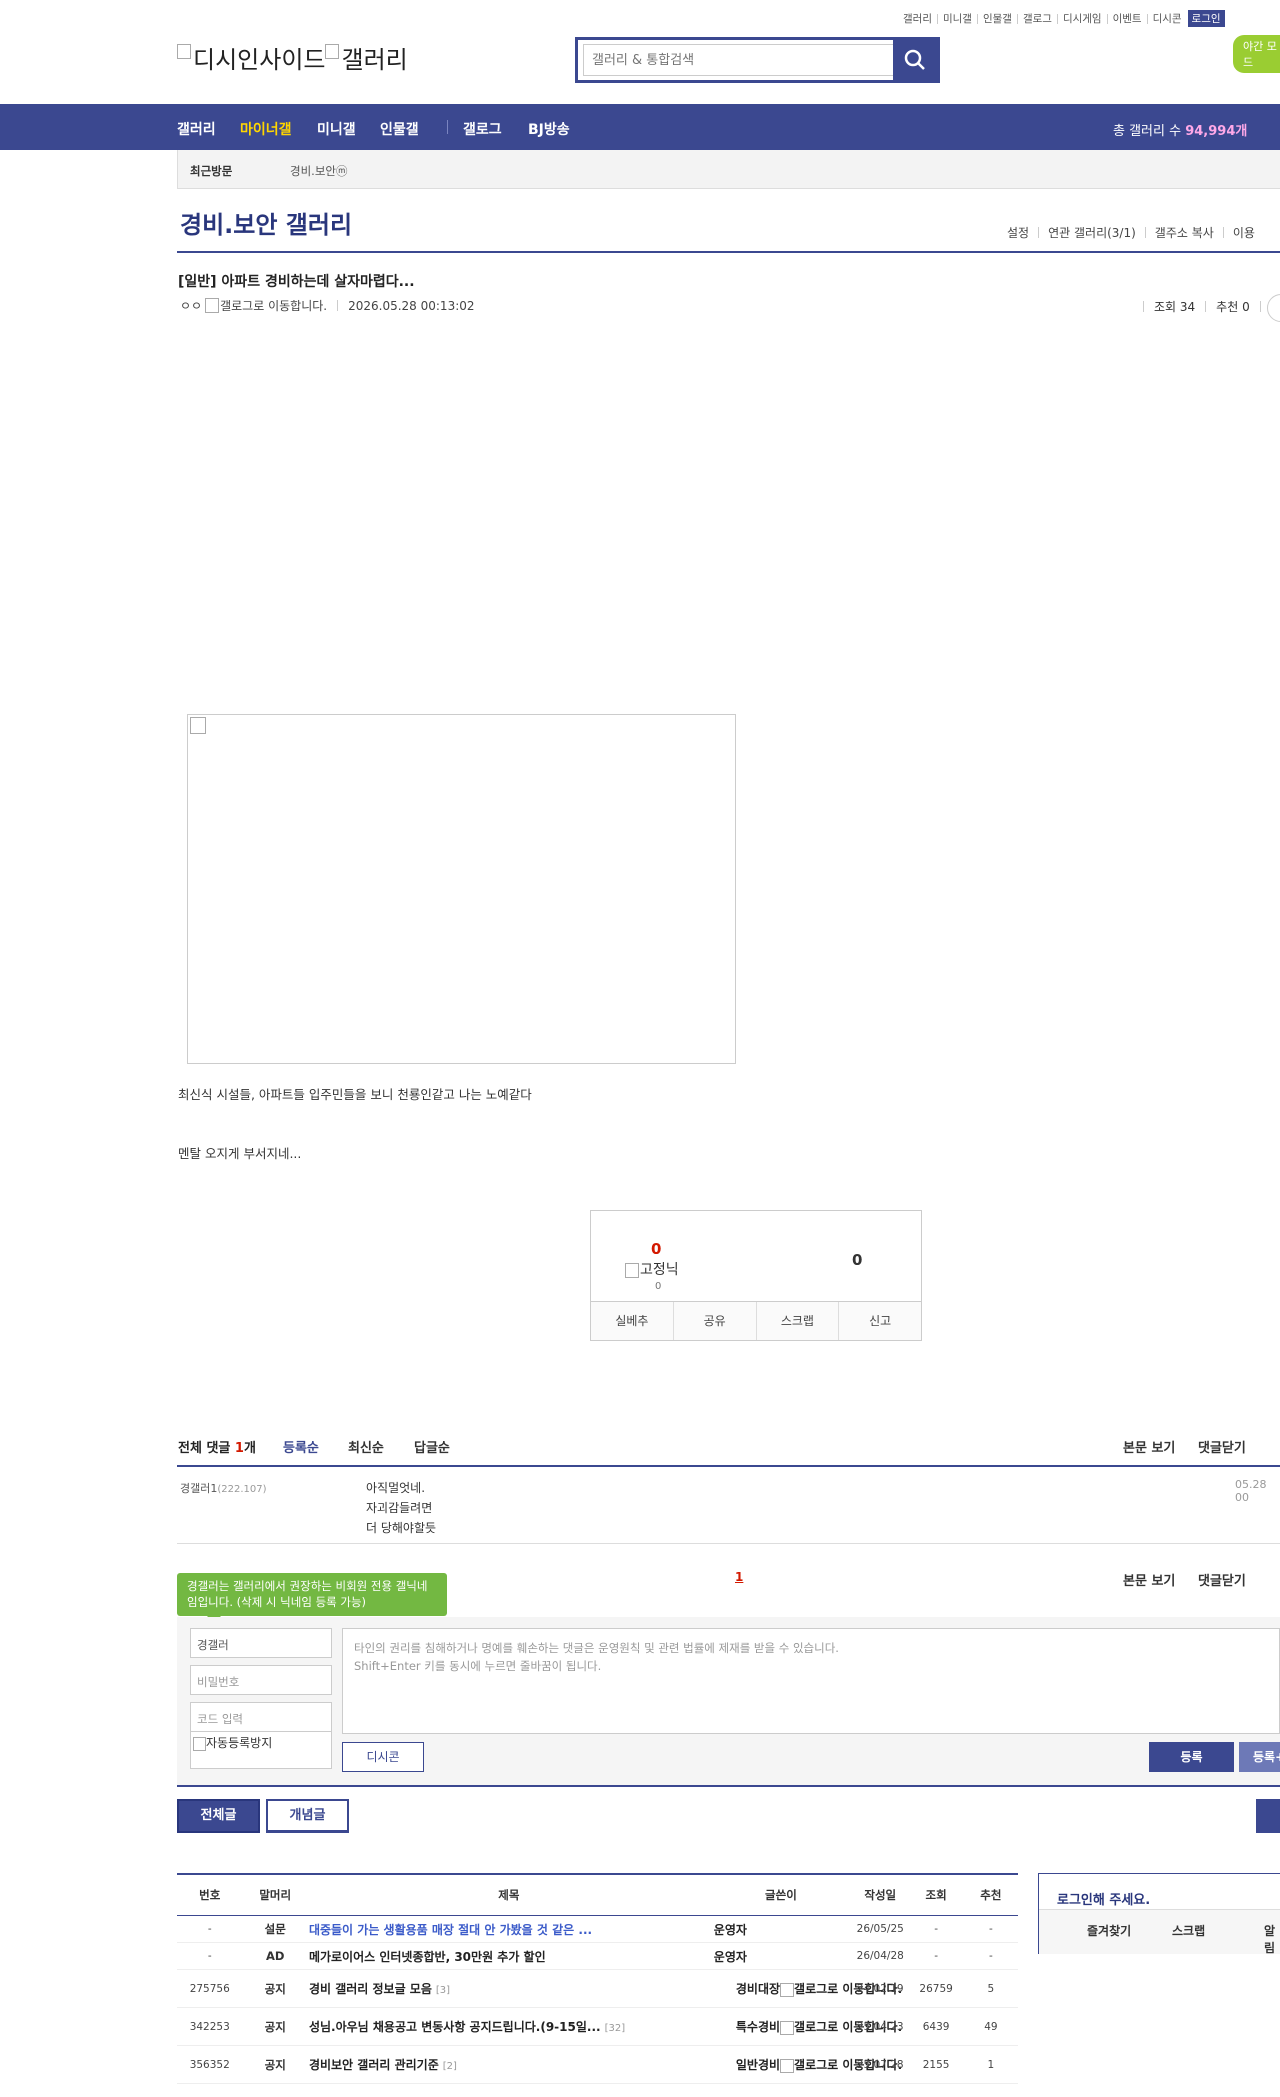 This screenshot has height=2097, width=1280. I want to click on row-number: 356352, so click(210, 2064).